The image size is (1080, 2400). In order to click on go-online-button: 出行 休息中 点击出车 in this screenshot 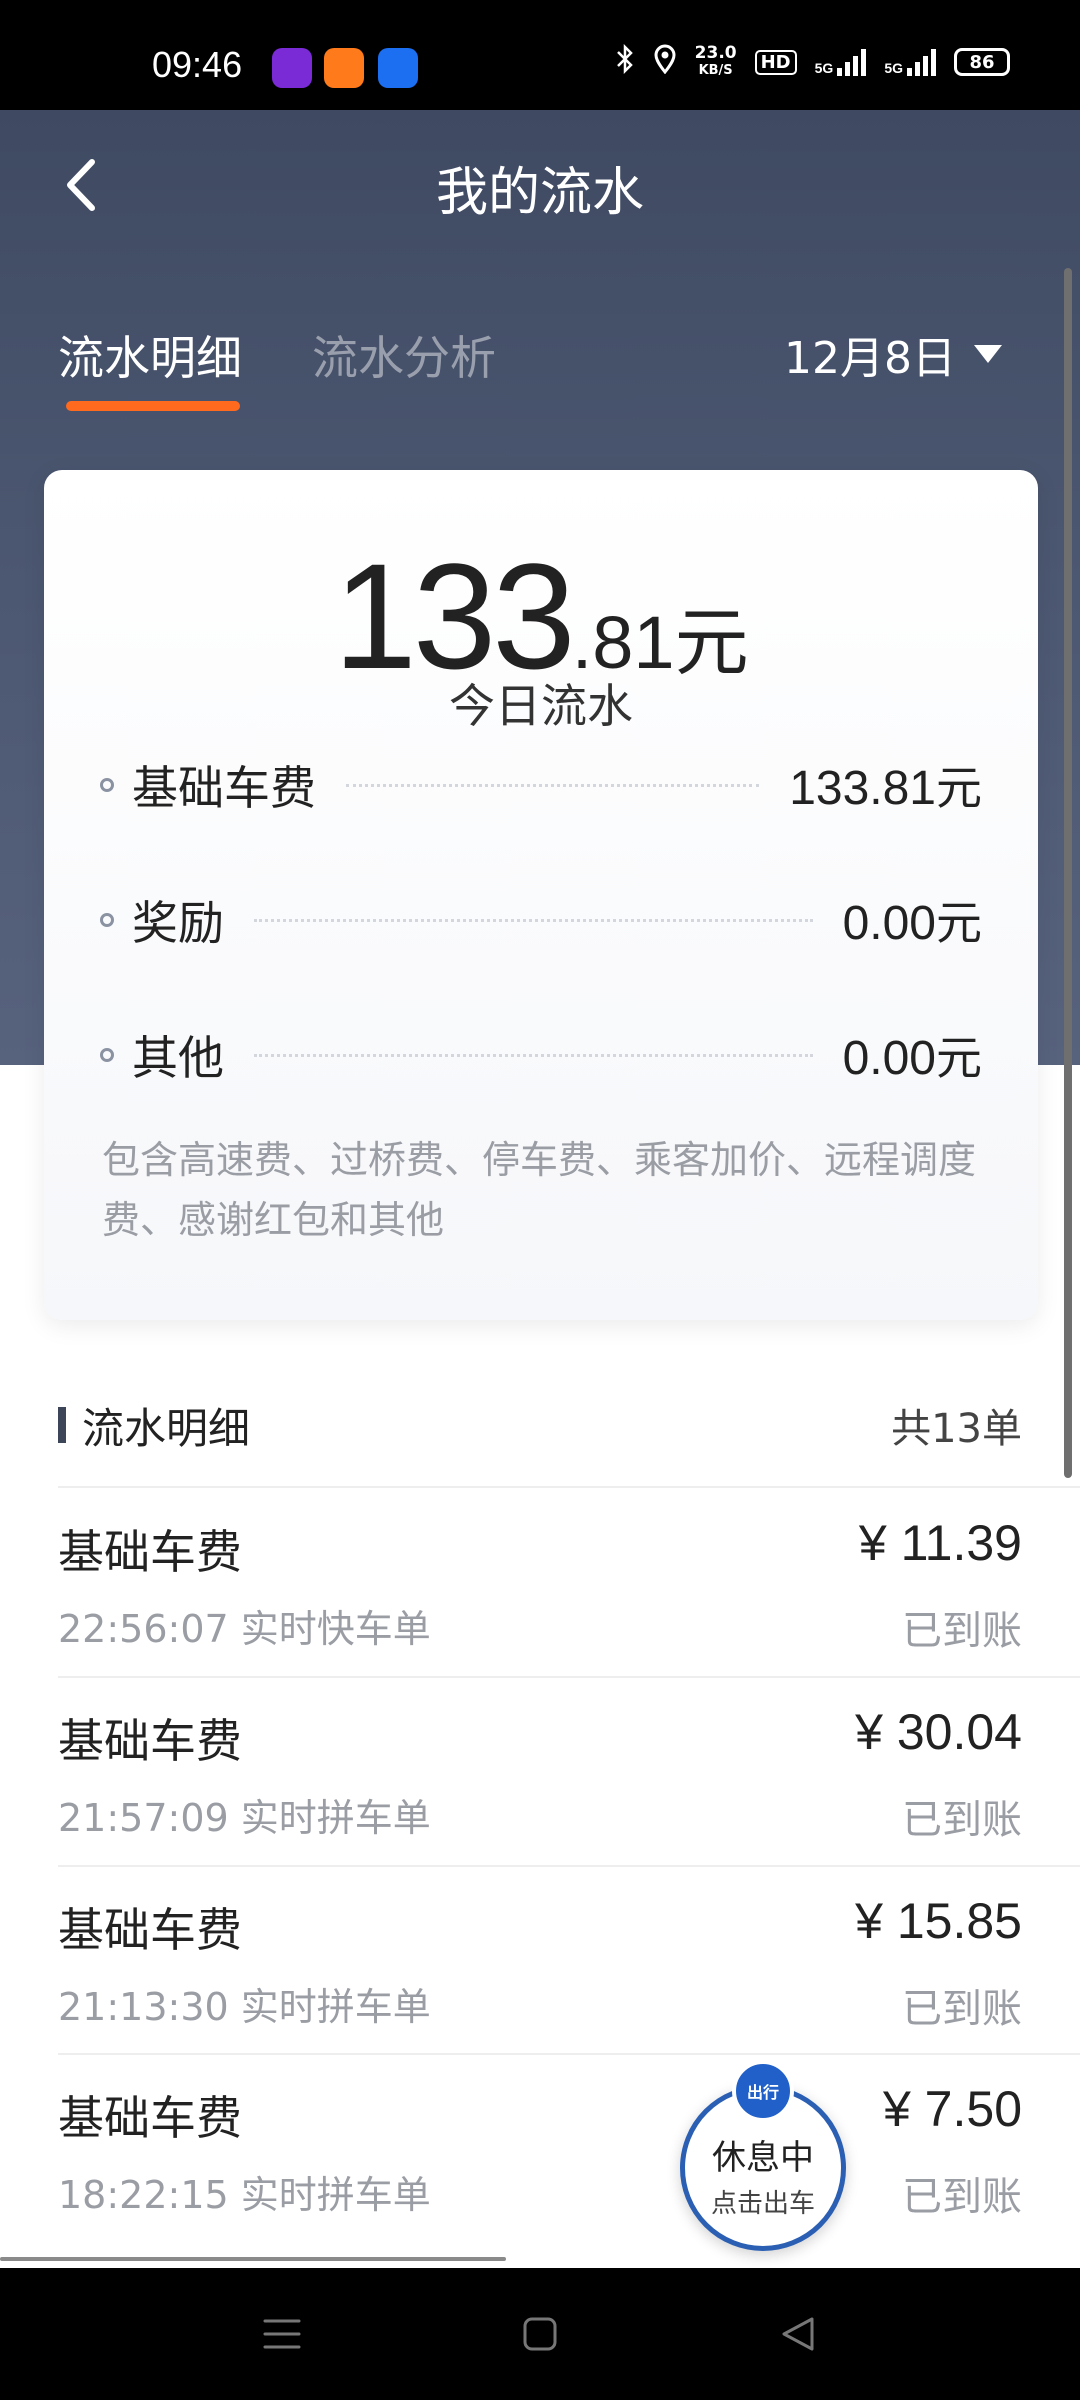, I will do `click(763, 2155)`.